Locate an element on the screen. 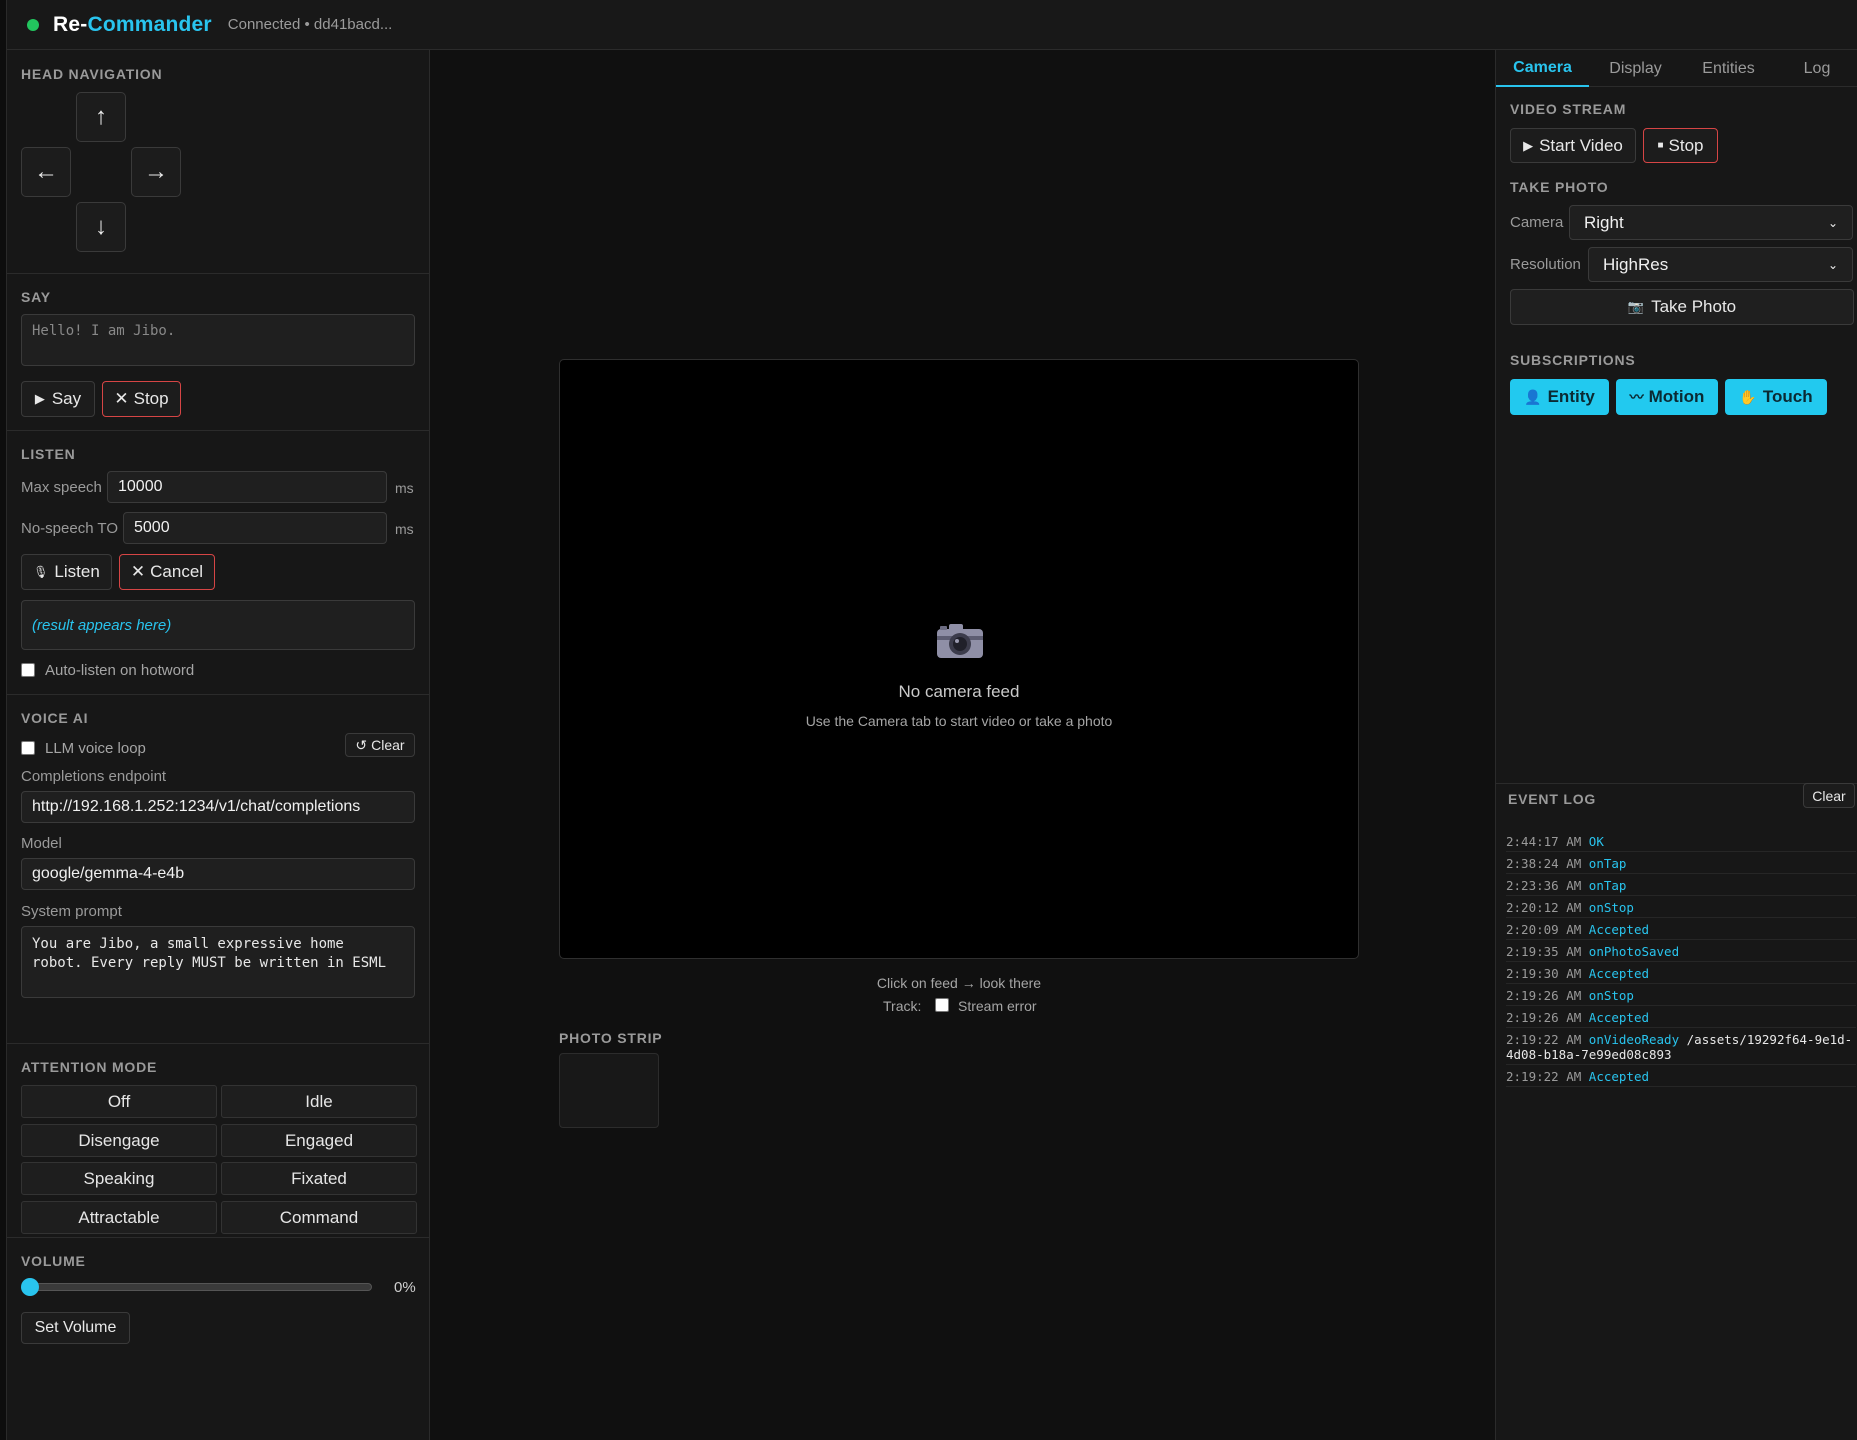 This screenshot has height=1440, width=1857. motion-subscription-label: Motion is located at coordinates (1676, 396).